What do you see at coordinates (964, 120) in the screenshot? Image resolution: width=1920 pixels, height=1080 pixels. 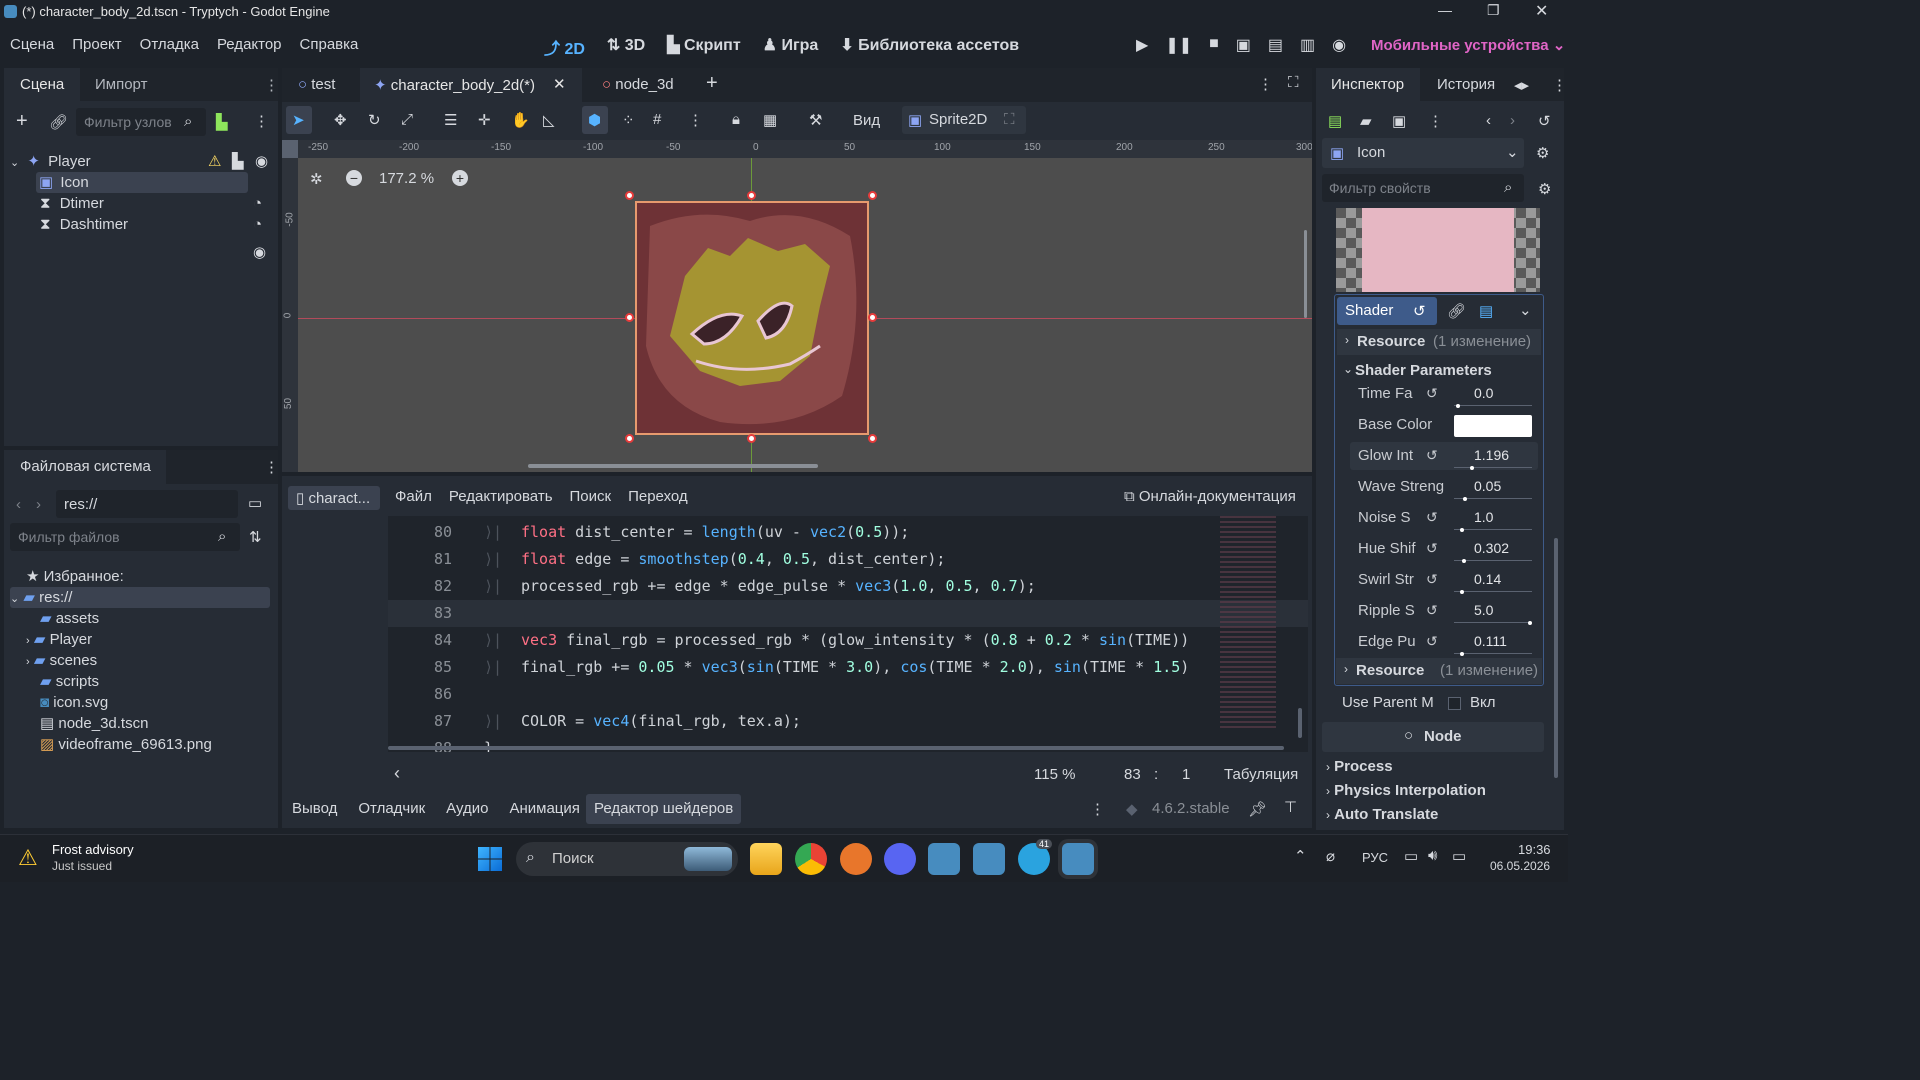 I see `sprite2d-menu: ▣ Sprite2D ⛶` at bounding box center [964, 120].